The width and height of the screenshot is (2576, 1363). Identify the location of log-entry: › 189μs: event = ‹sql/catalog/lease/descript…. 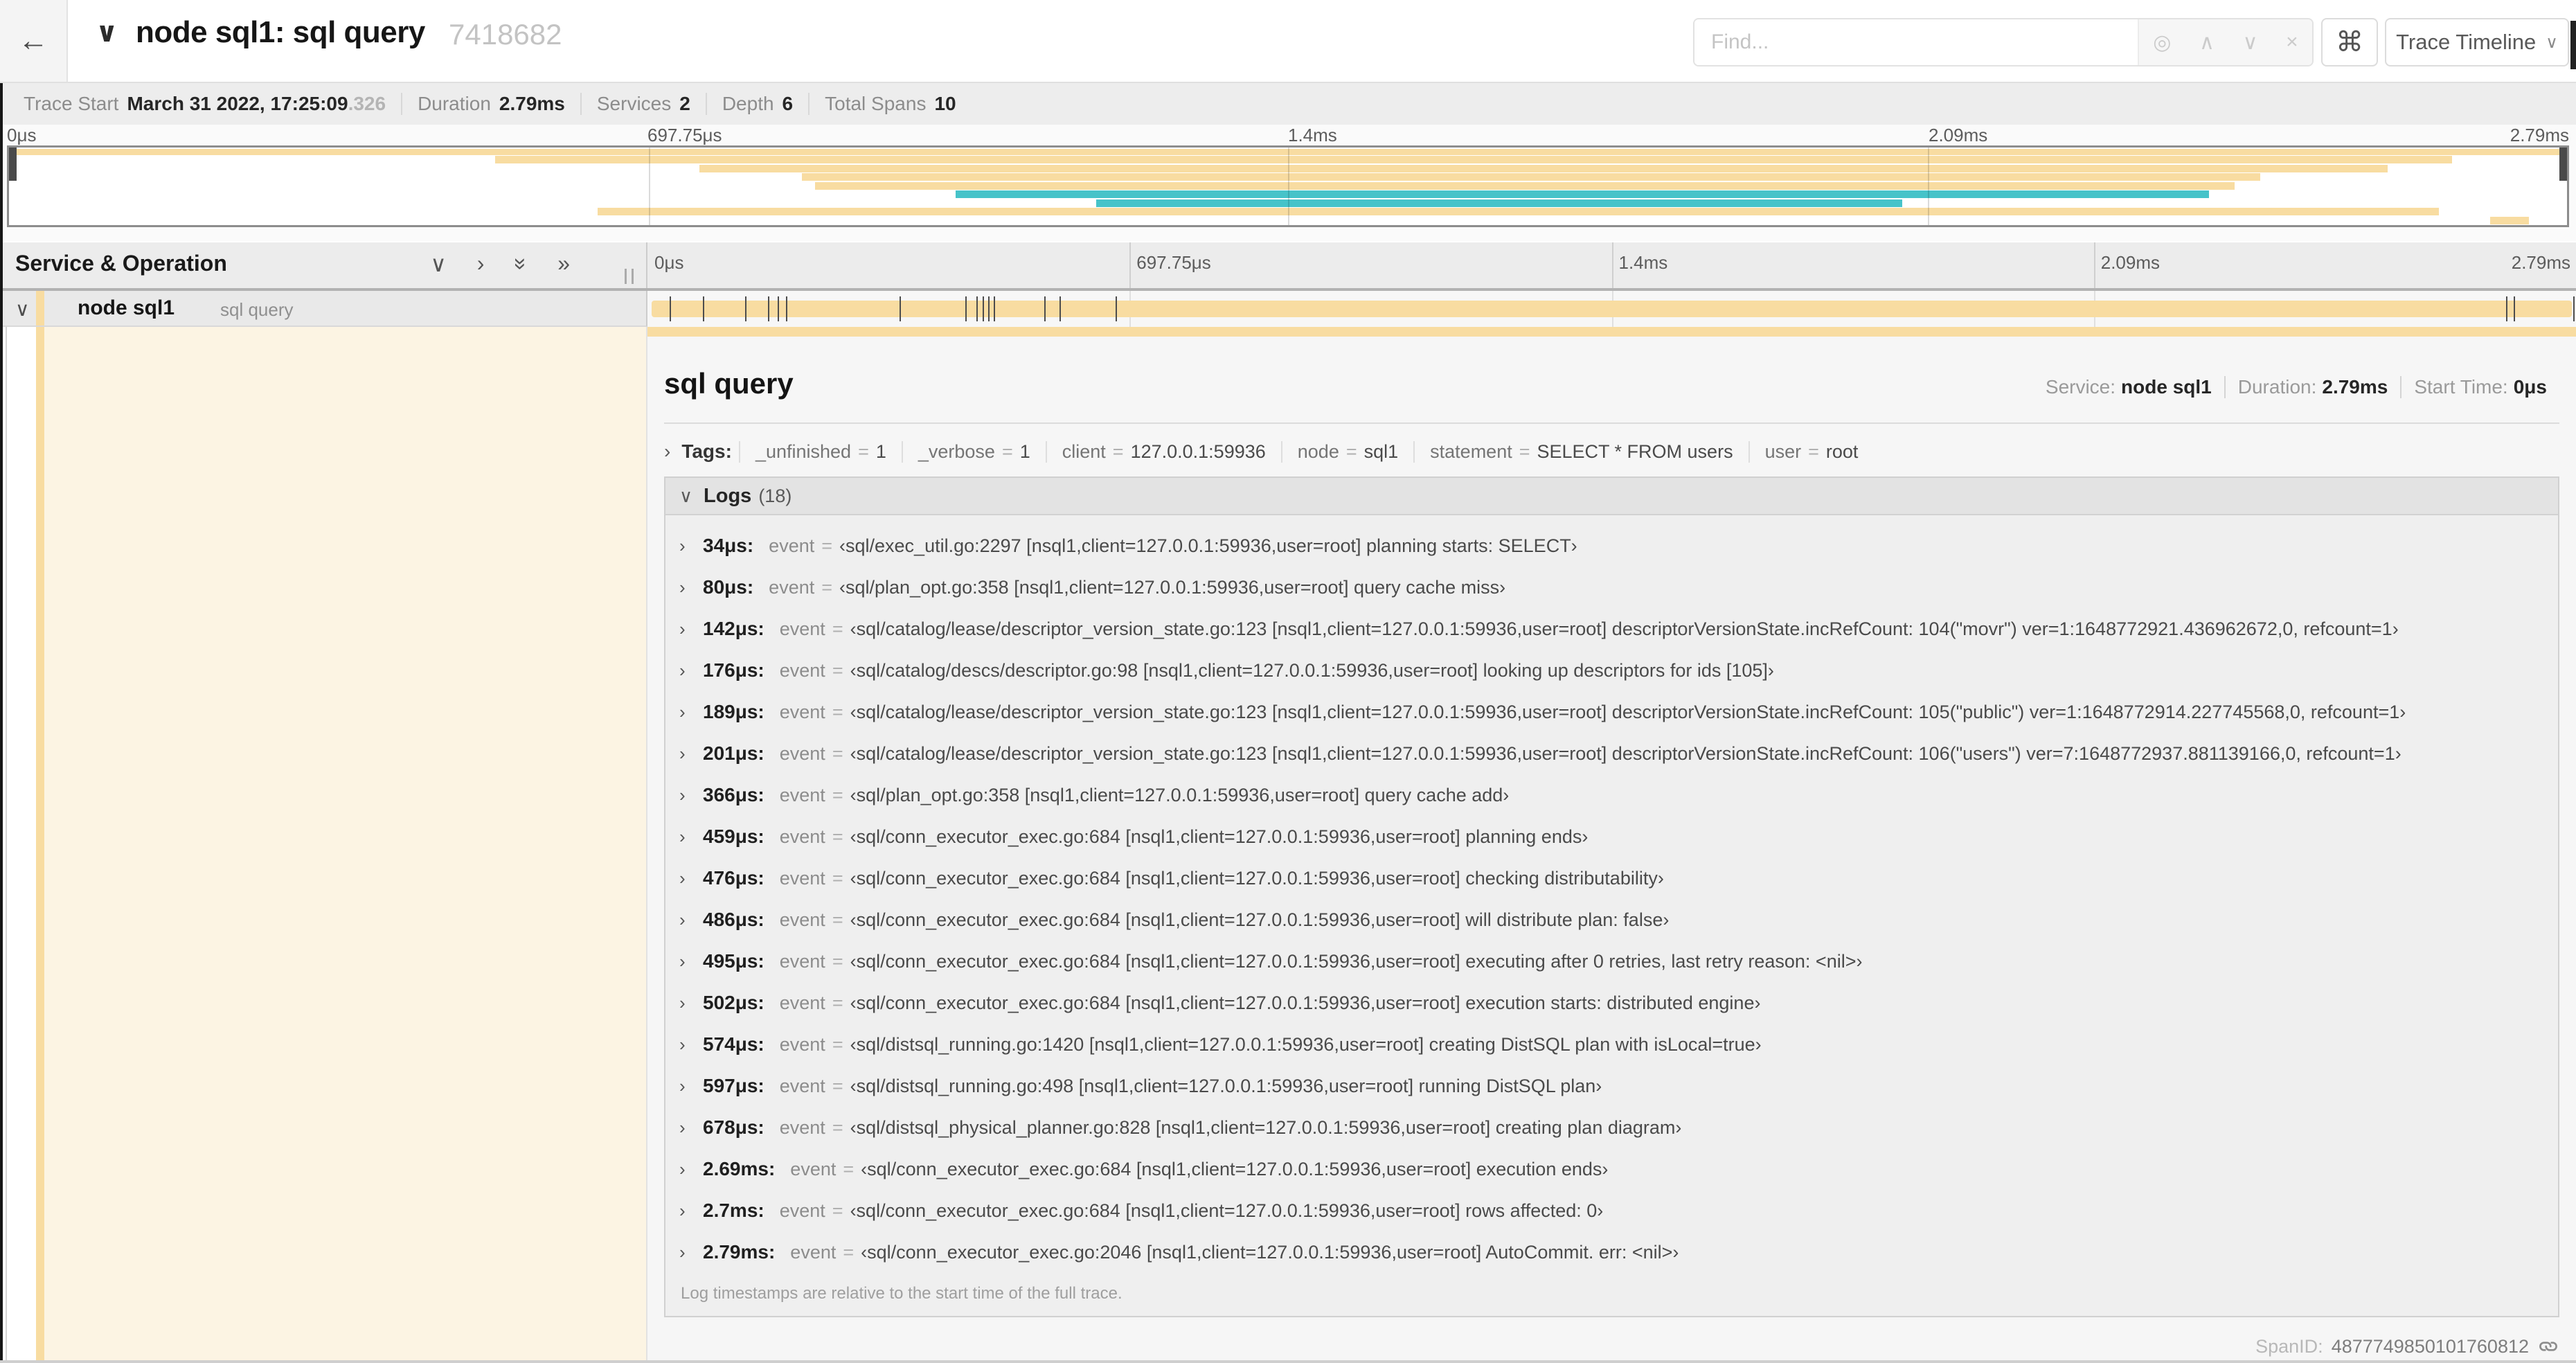
(1618, 712).